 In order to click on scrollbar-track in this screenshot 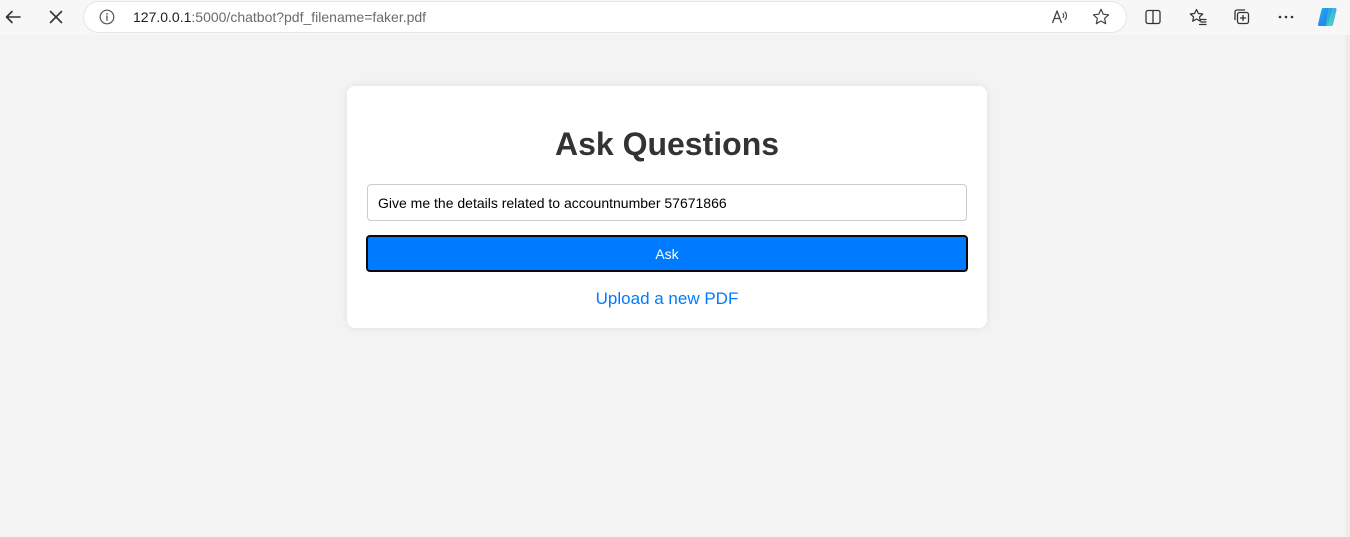, I will do `click(1348, 286)`.